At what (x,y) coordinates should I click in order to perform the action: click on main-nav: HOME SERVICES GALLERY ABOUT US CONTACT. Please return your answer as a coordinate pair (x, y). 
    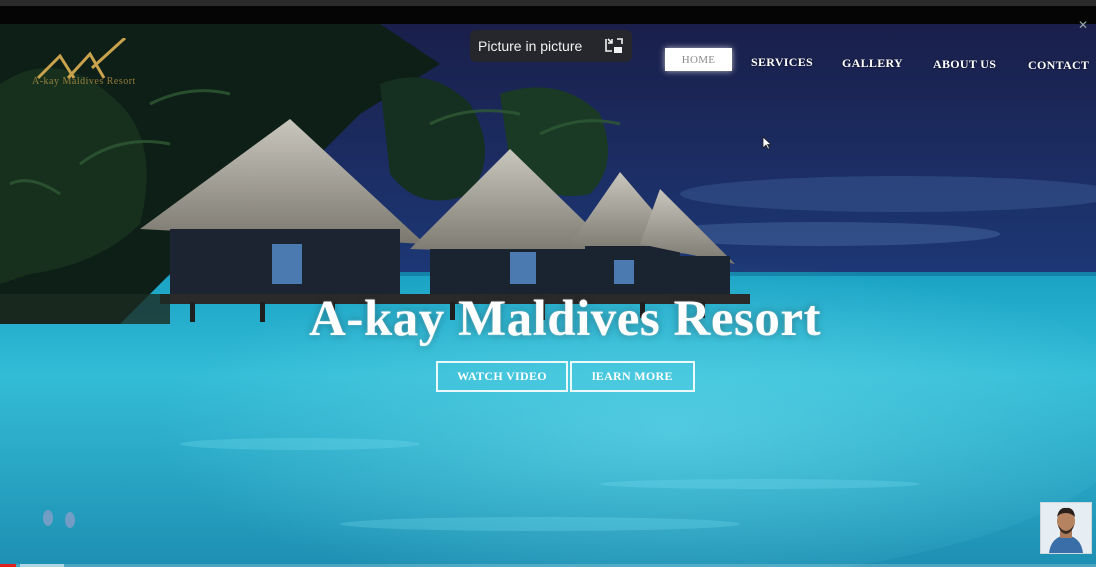
    Looking at the image, I should click on (879, 63).